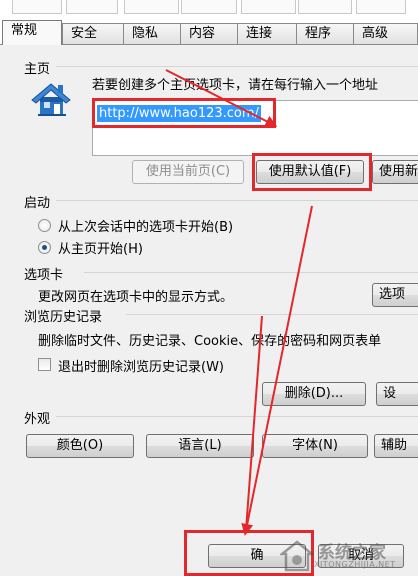 The height and width of the screenshot is (576, 418). Describe the element at coordinates (355, 564) in the screenshot. I see `watermark-subtext: XITONGZHIJIA.NET` at that location.